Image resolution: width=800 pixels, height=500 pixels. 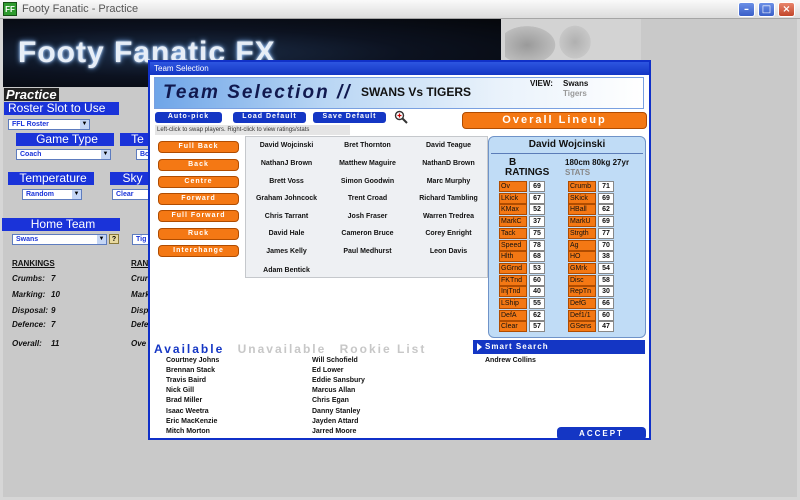 I want to click on lineup-player: Cameron Bruce, so click(x=367, y=233).